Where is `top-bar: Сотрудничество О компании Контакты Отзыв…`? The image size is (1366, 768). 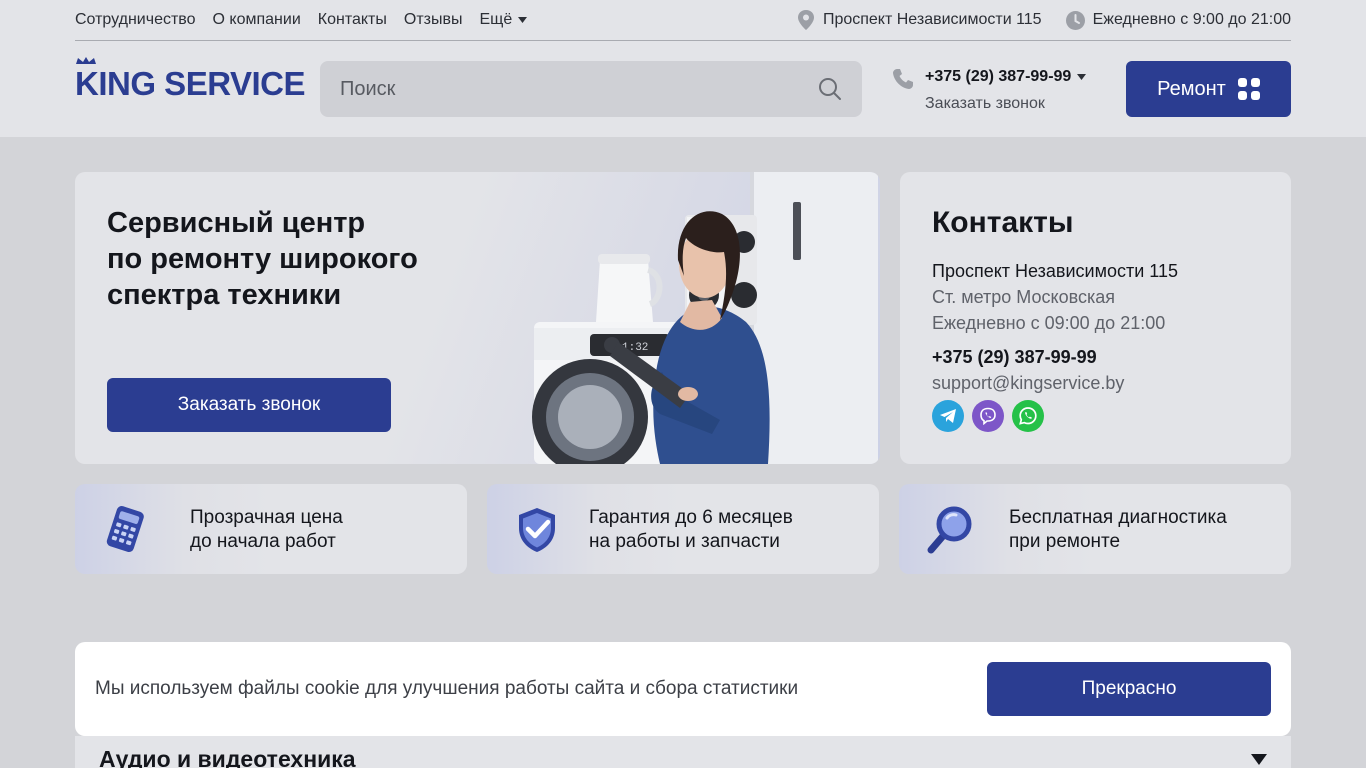 top-bar: Сотрудничество О компании Контакты Отзыв… is located at coordinates (683, 20).